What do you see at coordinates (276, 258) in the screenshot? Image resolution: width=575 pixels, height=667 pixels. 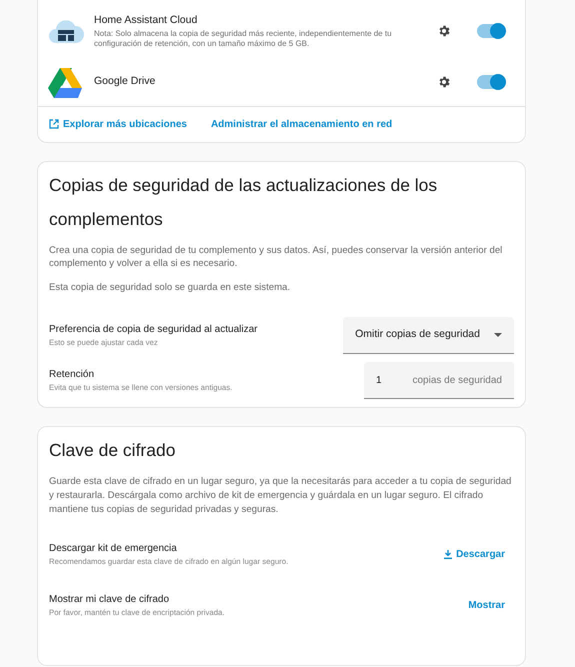 I see `description: Crea una copia de seguridad de tu complemento y sus datos. Así, puedes conservar la versión anterior del complemento y volver a ella si es necesario.` at bounding box center [276, 258].